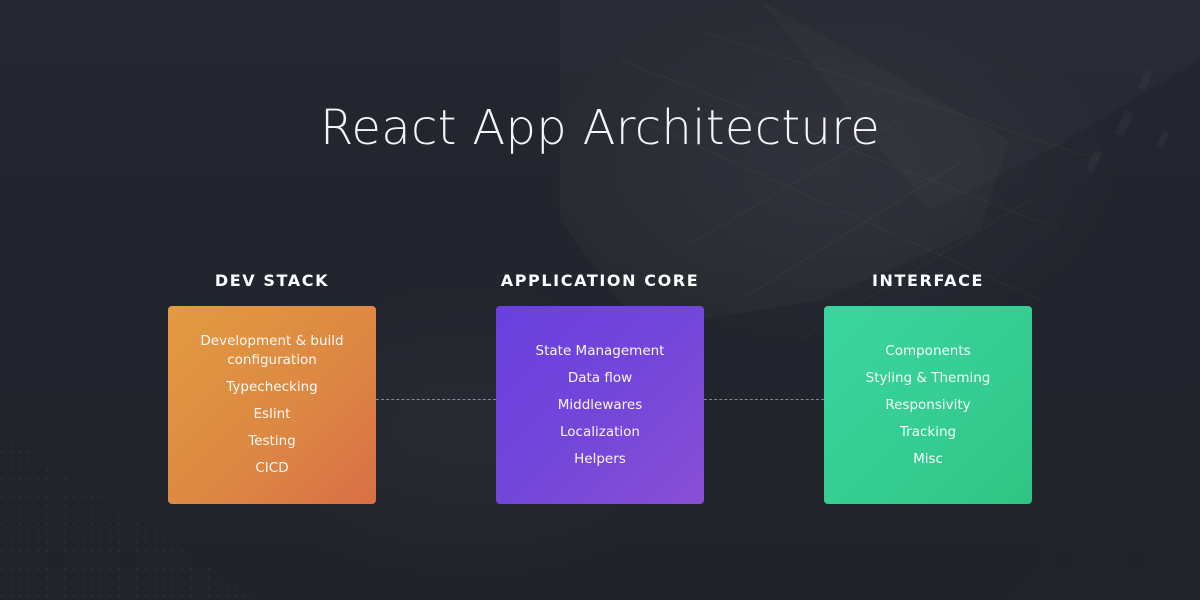 Image resolution: width=1200 pixels, height=600 pixels. Describe the element at coordinates (928, 350) in the screenshot. I see `interface-item-components: Components` at that location.